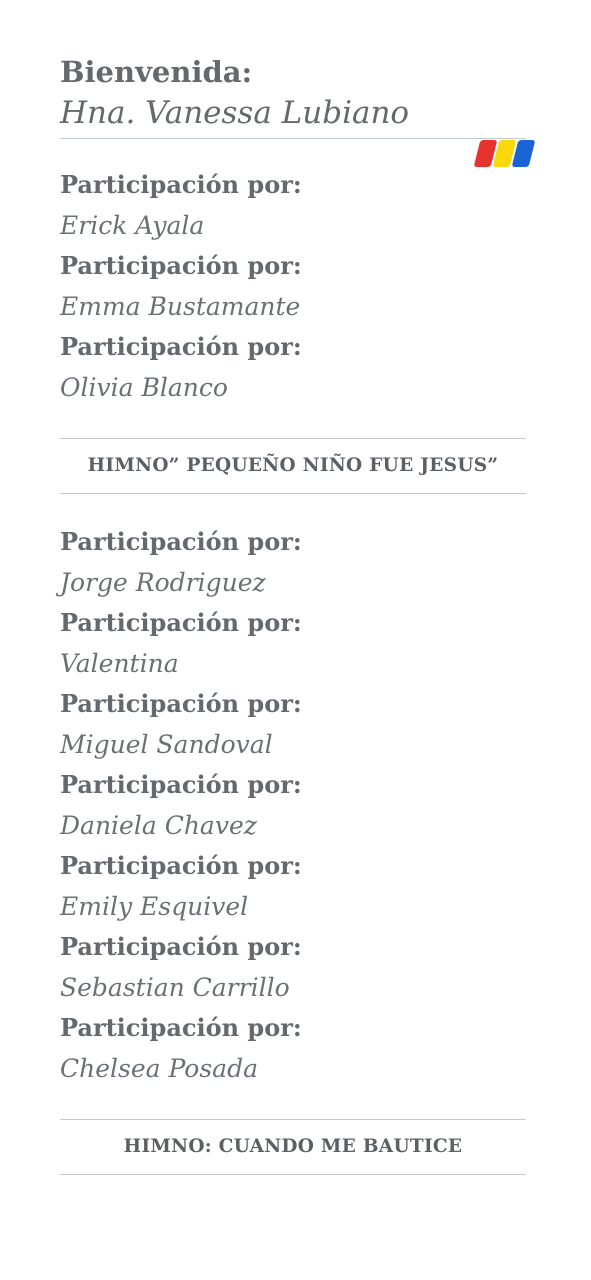 The image size is (591, 1280). I want to click on welcome-name: Hna. Vanessa Lubiano, so click(235, 113).